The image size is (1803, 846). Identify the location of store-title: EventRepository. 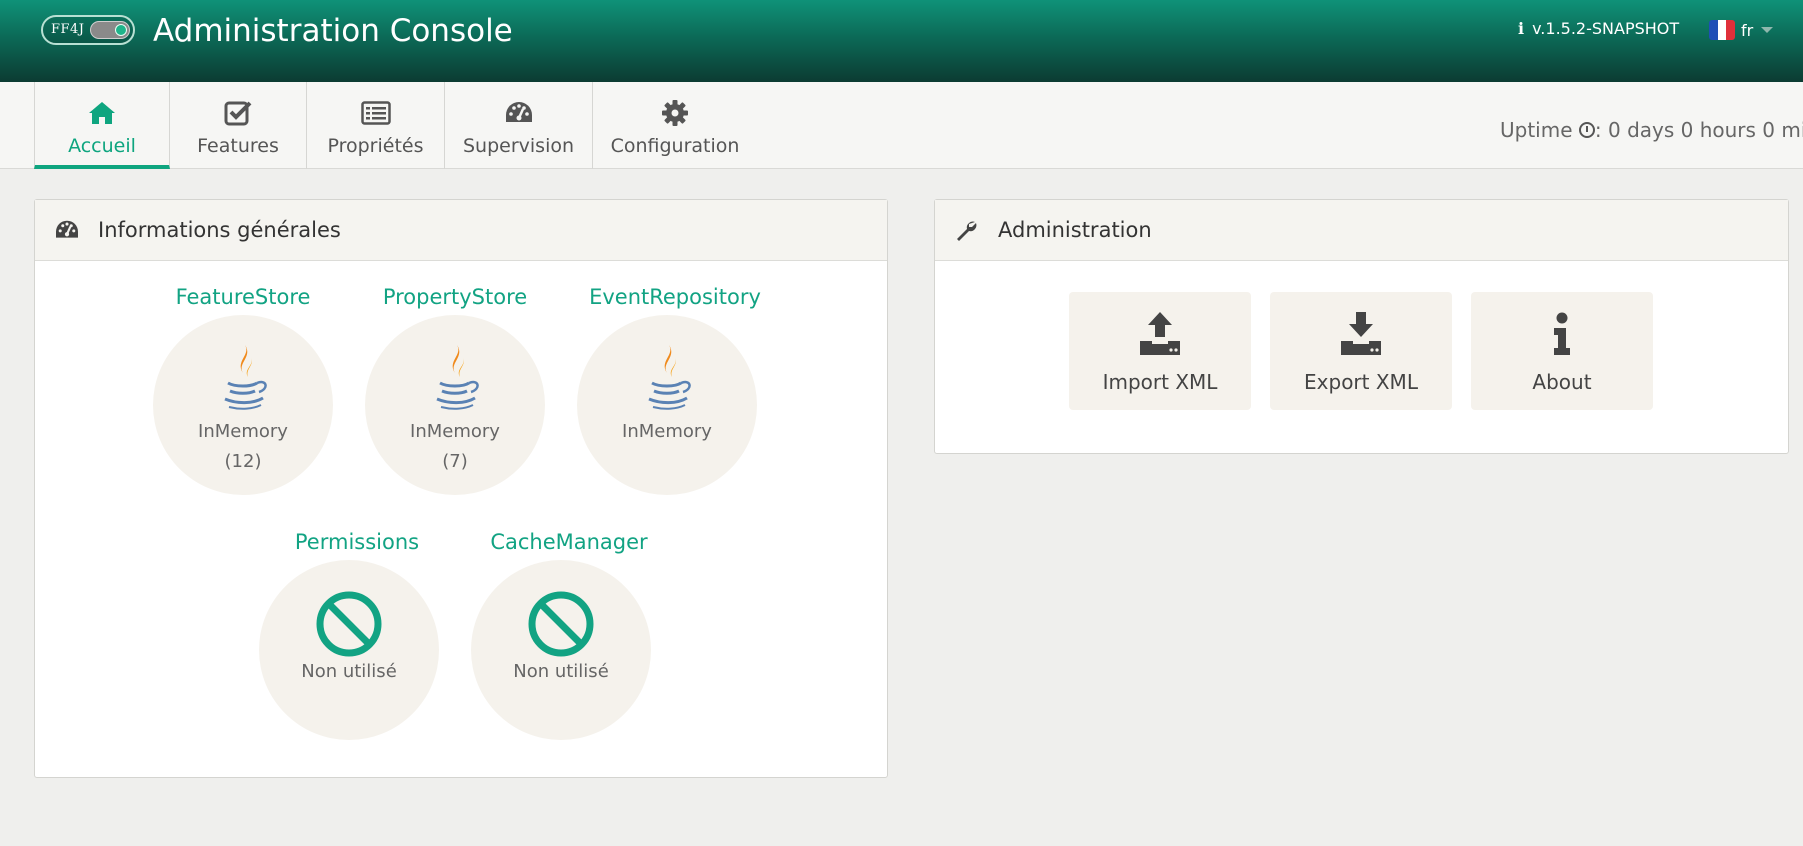
(675, 297).